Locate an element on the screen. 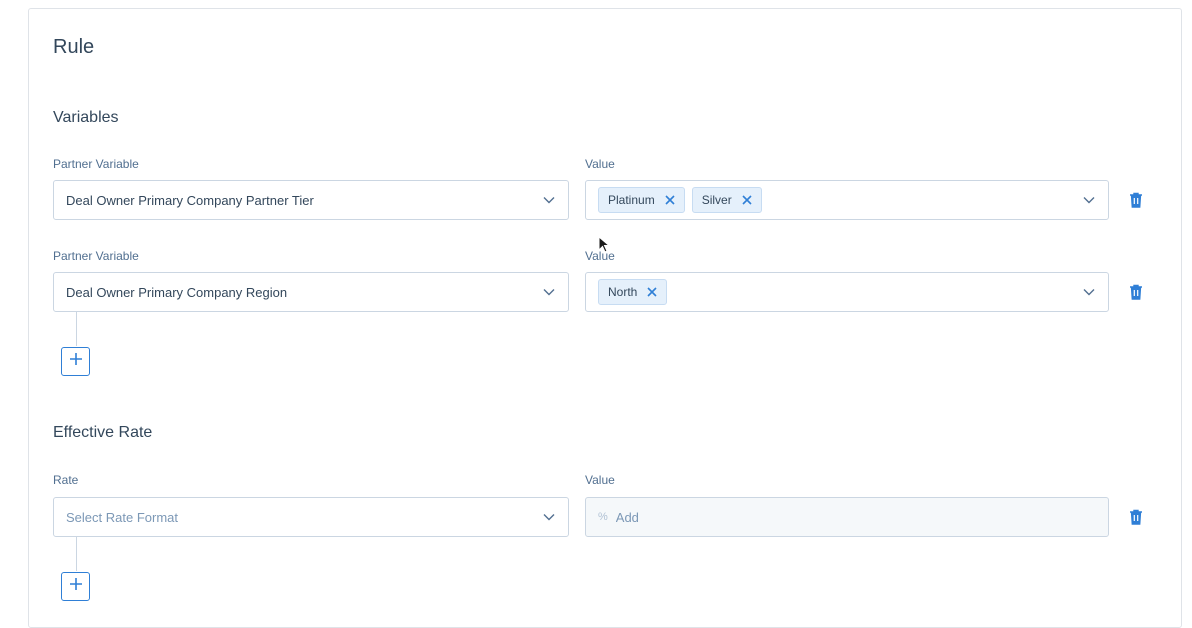 This screenshot has width=1192, height=628. value-multiselect: North is located at coordinates (847, 292).